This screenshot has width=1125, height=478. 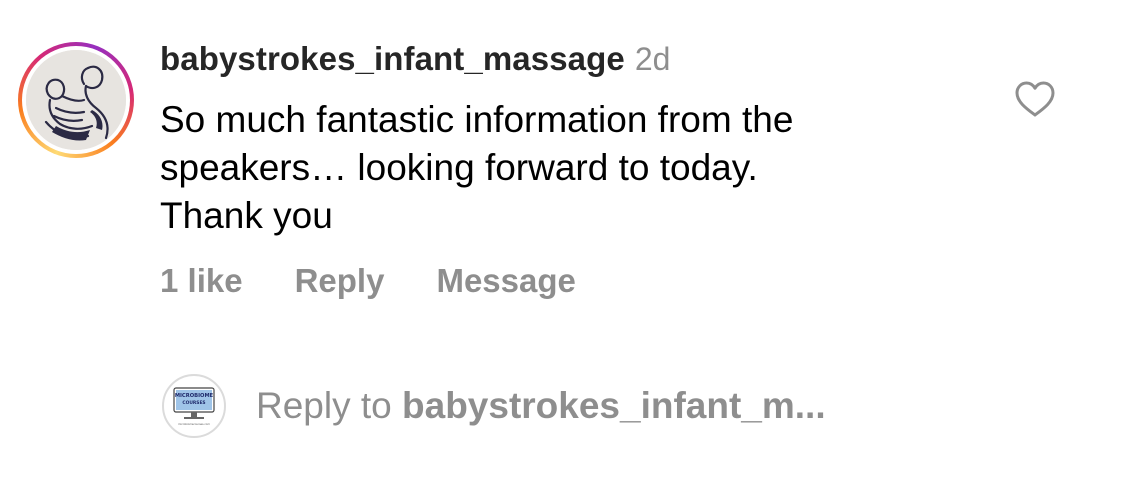 I want to click on current-user-avatar: MICROBIOME COURSES microbiomecourses.com, so click(x=194, y=406).